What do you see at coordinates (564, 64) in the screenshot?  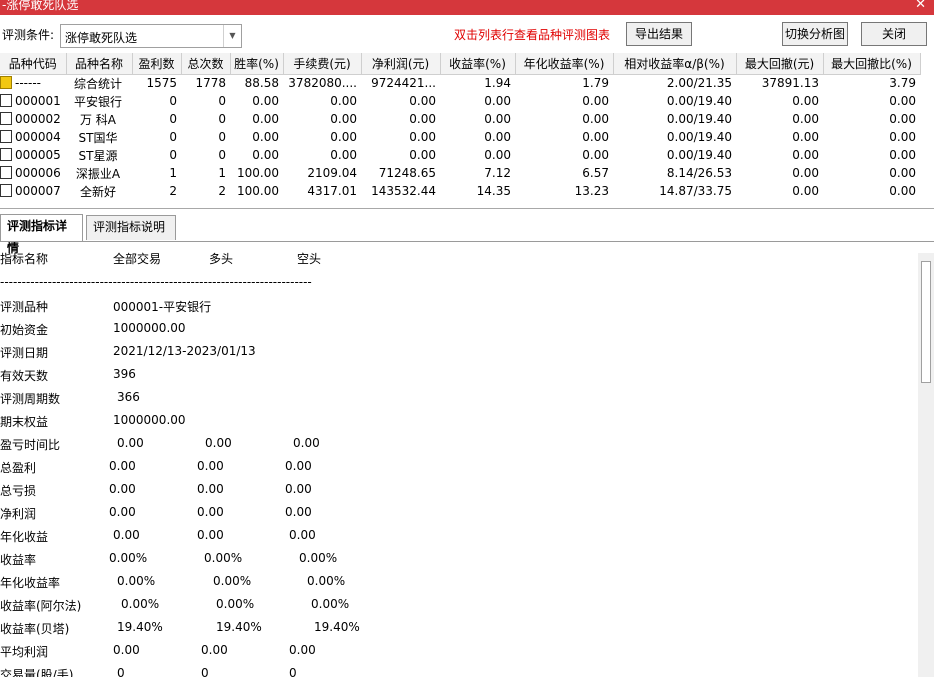 I see `column-header: 年化收益率(%)` at bounding box center [564, 64].